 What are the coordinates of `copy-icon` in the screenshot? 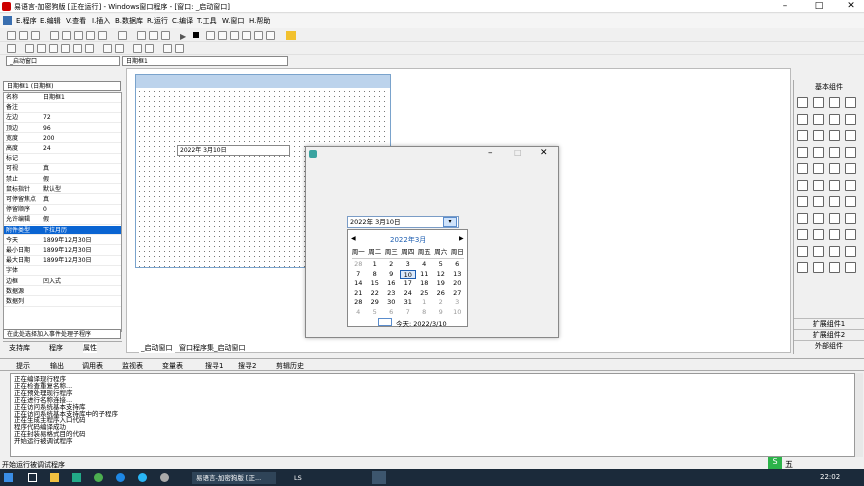 It's located at (66, 35).